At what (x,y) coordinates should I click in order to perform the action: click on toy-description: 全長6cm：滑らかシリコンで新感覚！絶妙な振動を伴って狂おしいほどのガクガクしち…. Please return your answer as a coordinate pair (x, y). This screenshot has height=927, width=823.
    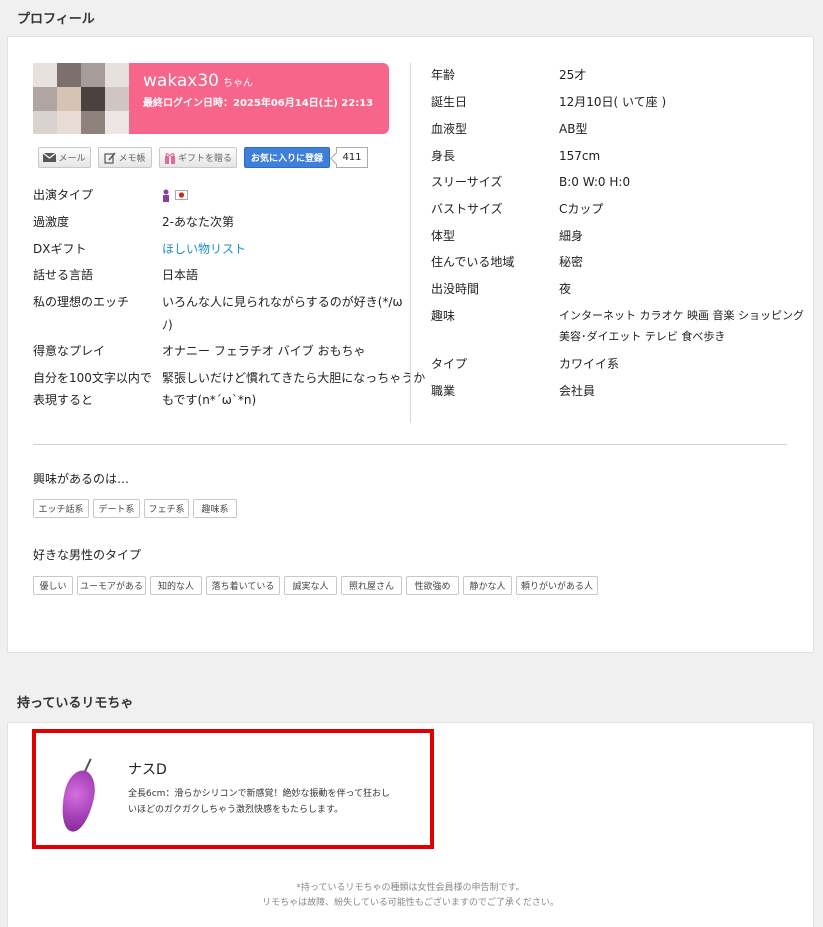
    Looking at the image, I should click on (259, 802).